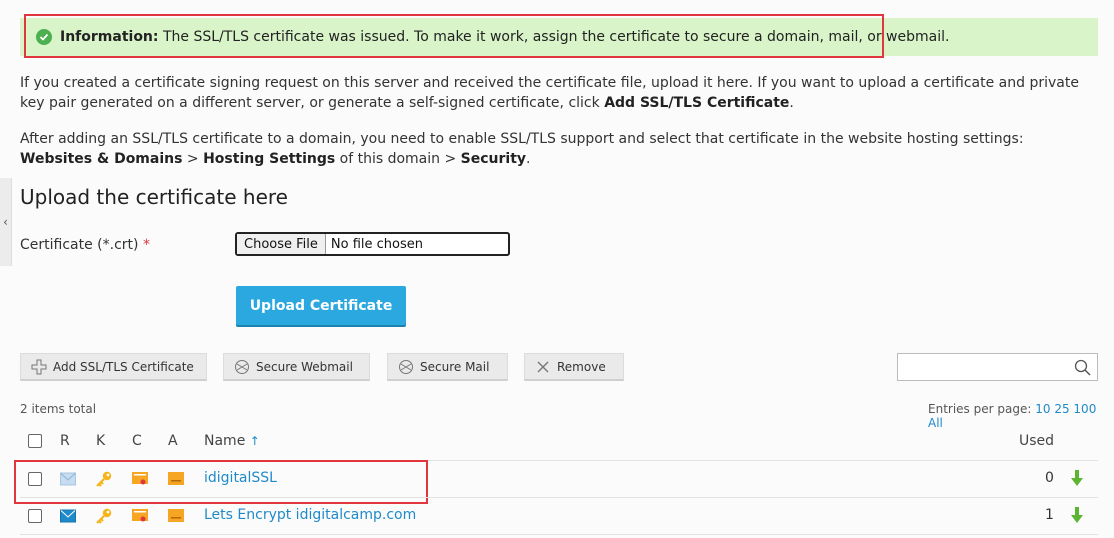 The height and width of the screenshot is (538, 1114). I want to click on chevron-left-icon: ‹, so click(5, 222).